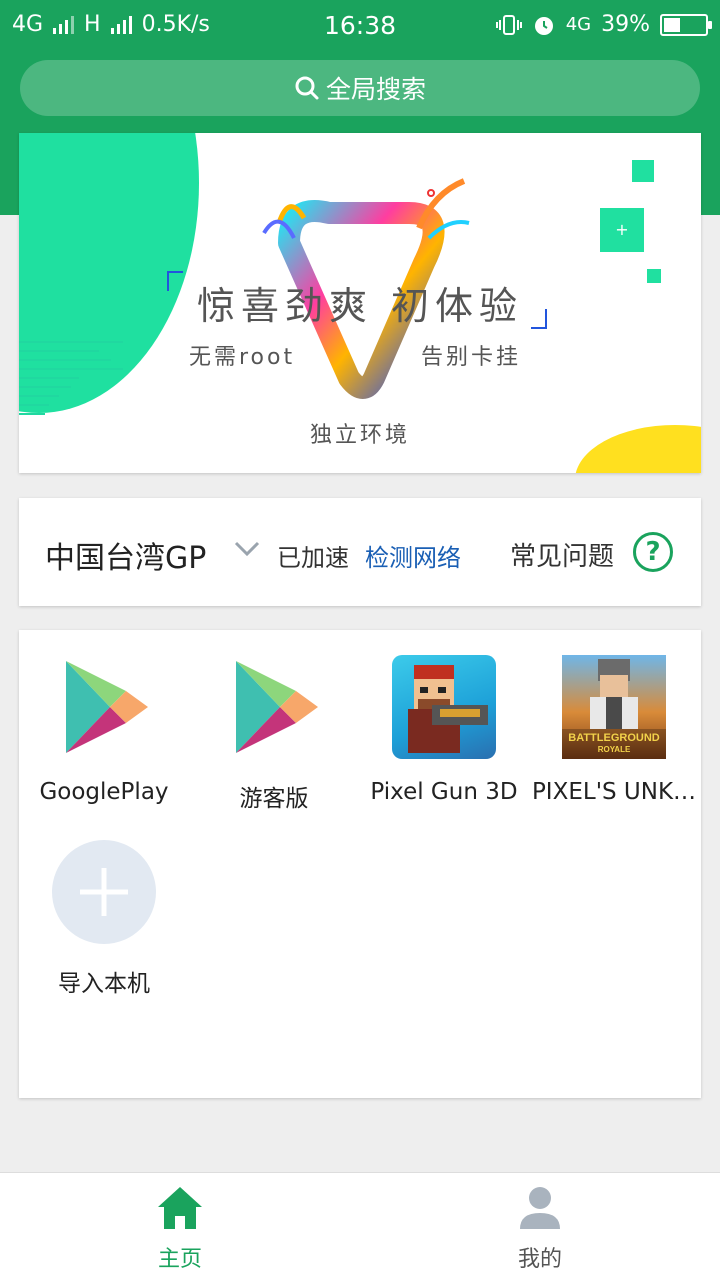 Image resolution: width=720 pixels, height=1280 pixels. Describe the element at coordinates (104, 792) in the screenshot. I see `app-label: GooglePlay` at that location.